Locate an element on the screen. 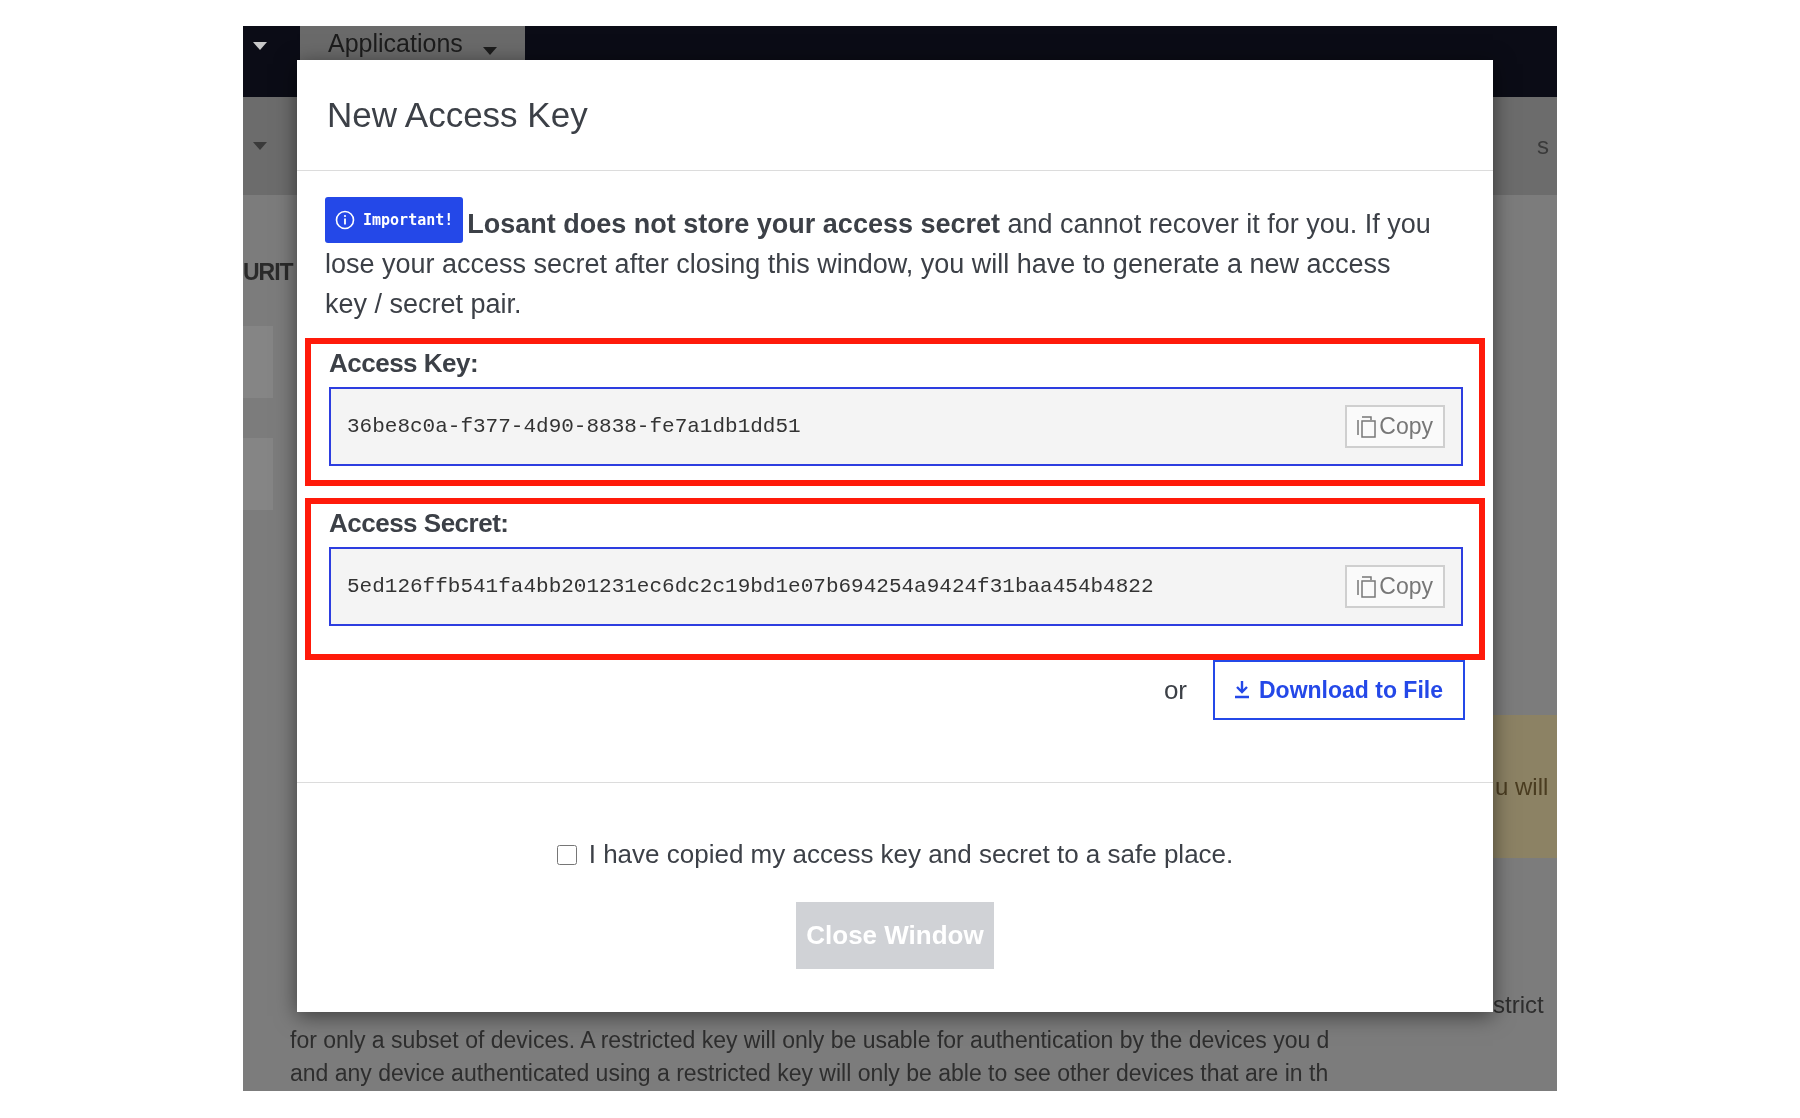  field-label: Access Key: is located at coordinates (404, 363).